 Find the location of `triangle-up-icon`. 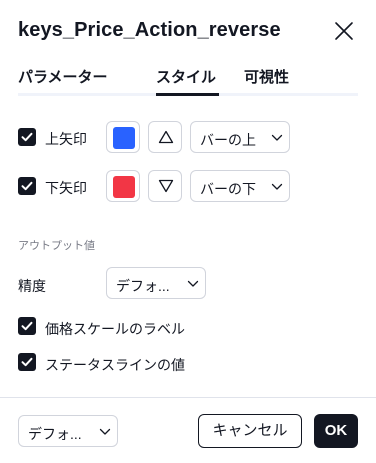

triangle-up-icon is located at coordinates (166, 137).